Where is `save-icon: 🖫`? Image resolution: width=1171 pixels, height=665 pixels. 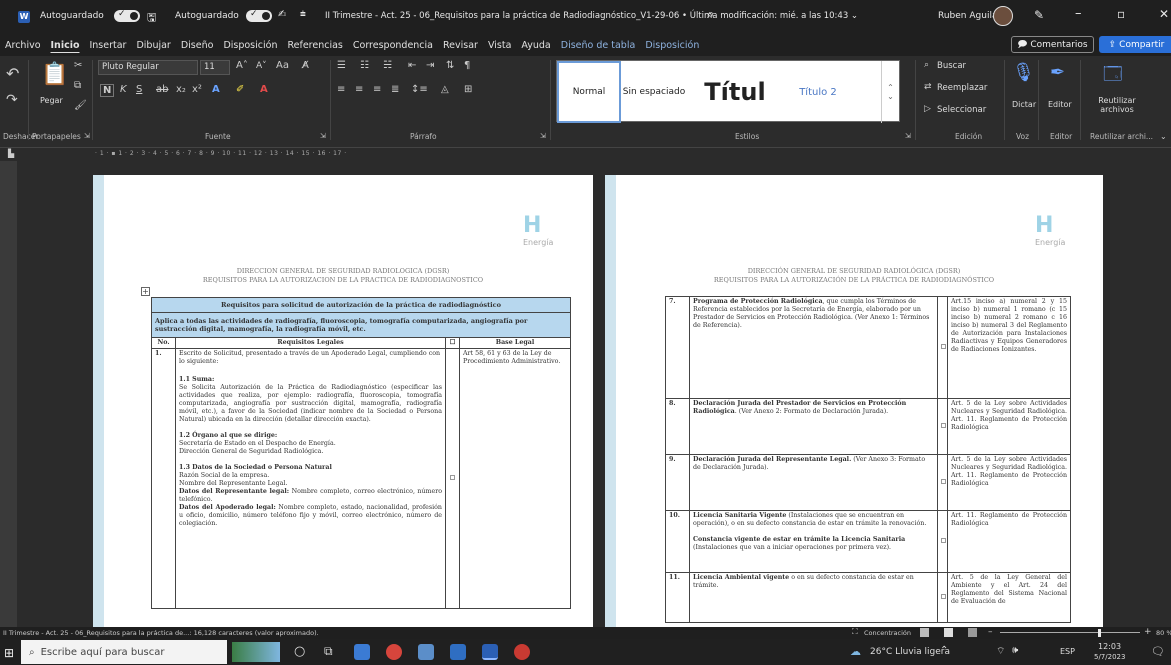
save-icon: 🖫 is located at coordinates (151, 18).